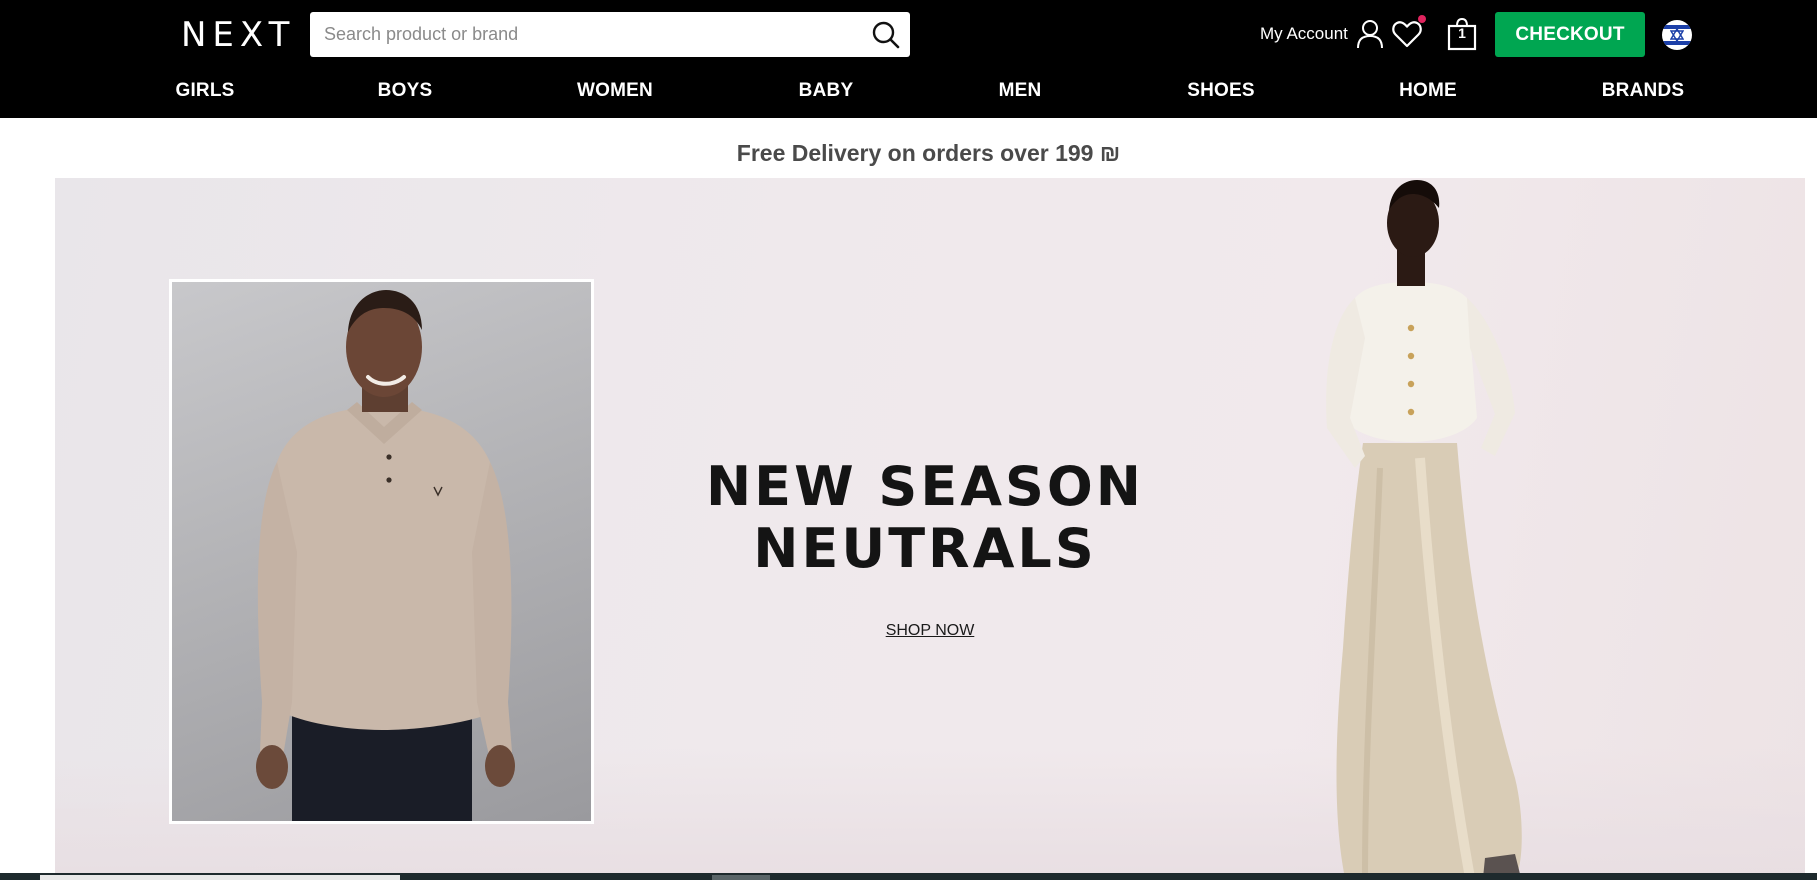 The width and height of the screenshot is (1817, 880). Describe the element at coordinates (886, 35) in the screenshot. I see `search-icon` at that location.